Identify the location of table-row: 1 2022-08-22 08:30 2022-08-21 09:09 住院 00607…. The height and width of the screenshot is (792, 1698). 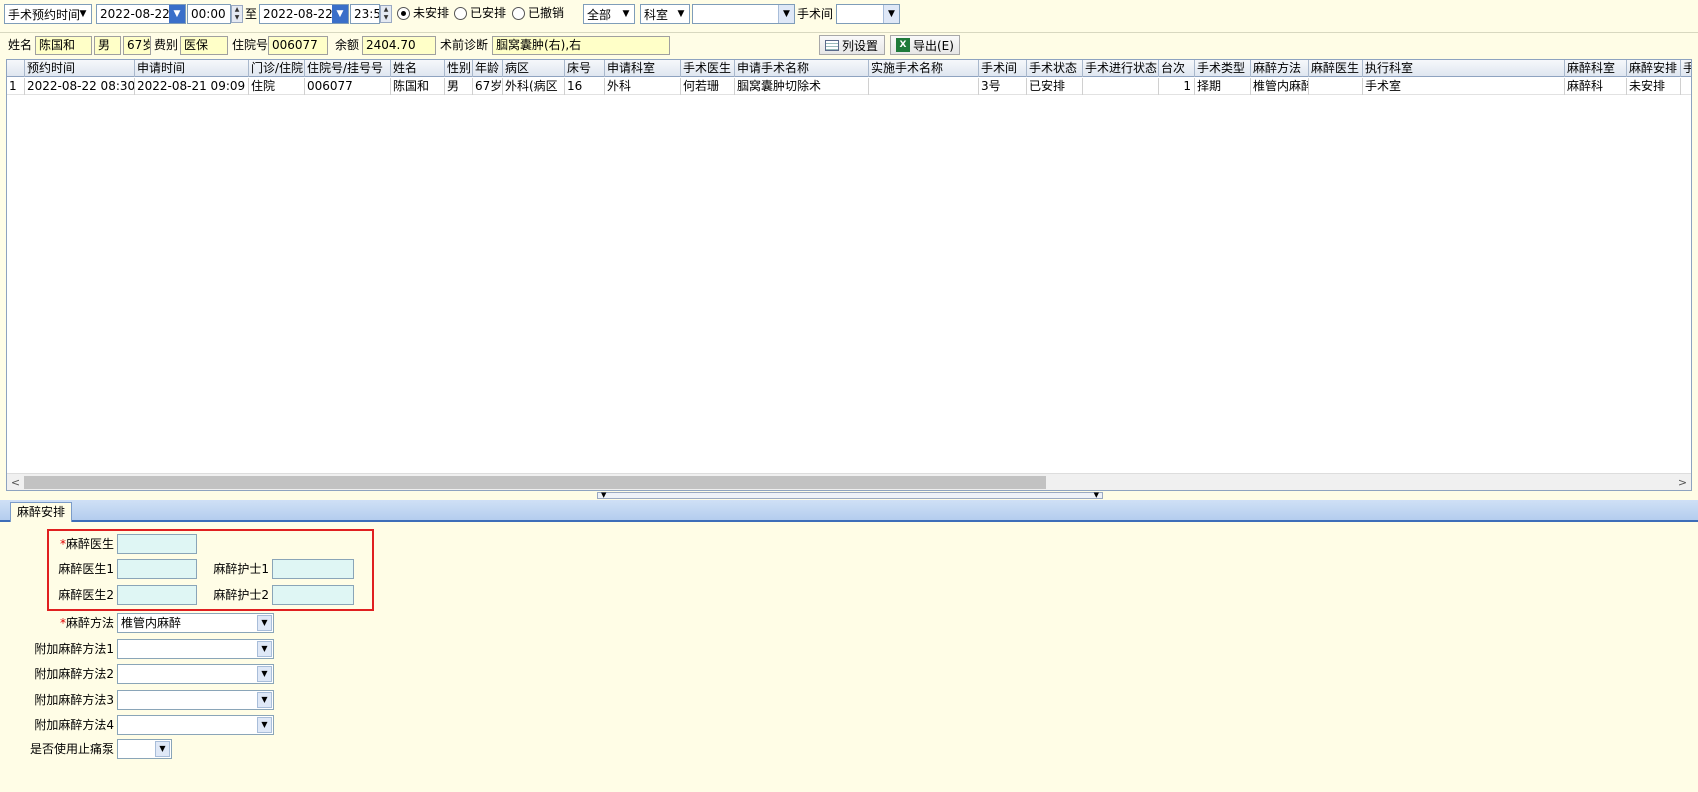
(849, 86).